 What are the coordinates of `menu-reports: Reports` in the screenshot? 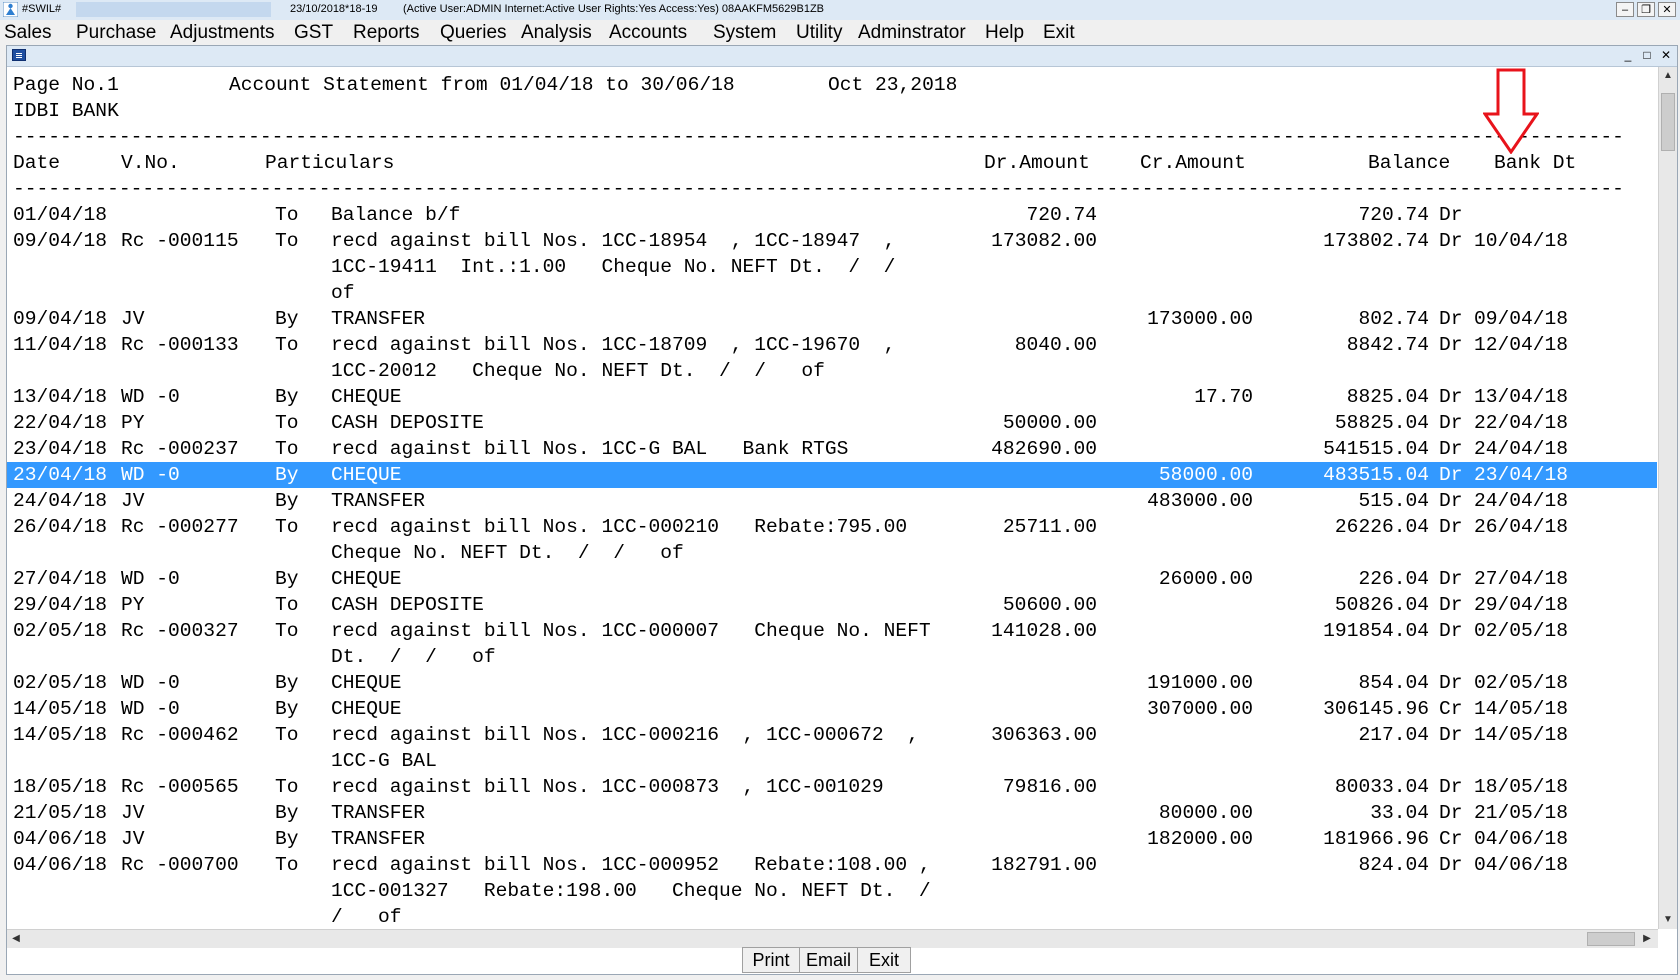 It's located at (386, 33).